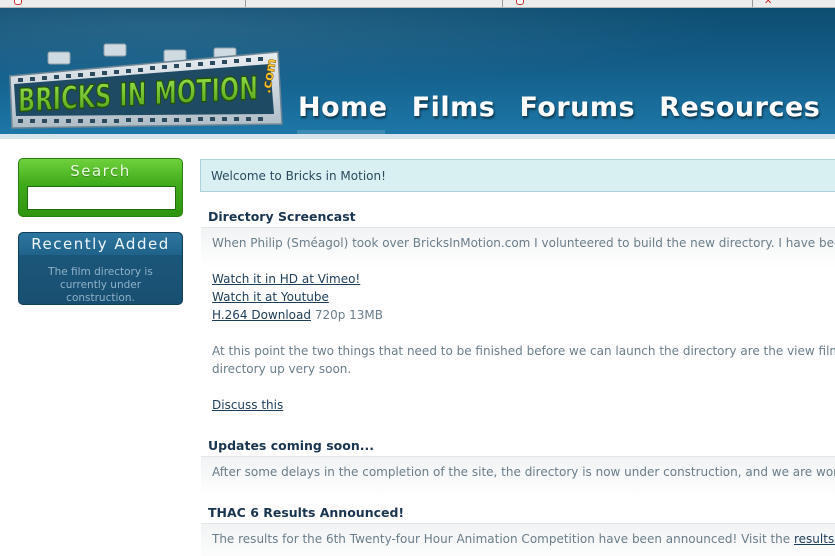 The width and height of the screenshot is (835, 556). Describe the element at coordinates (768, 3) in the screenshot. I see `tab-close-icon: ✕` at that location.